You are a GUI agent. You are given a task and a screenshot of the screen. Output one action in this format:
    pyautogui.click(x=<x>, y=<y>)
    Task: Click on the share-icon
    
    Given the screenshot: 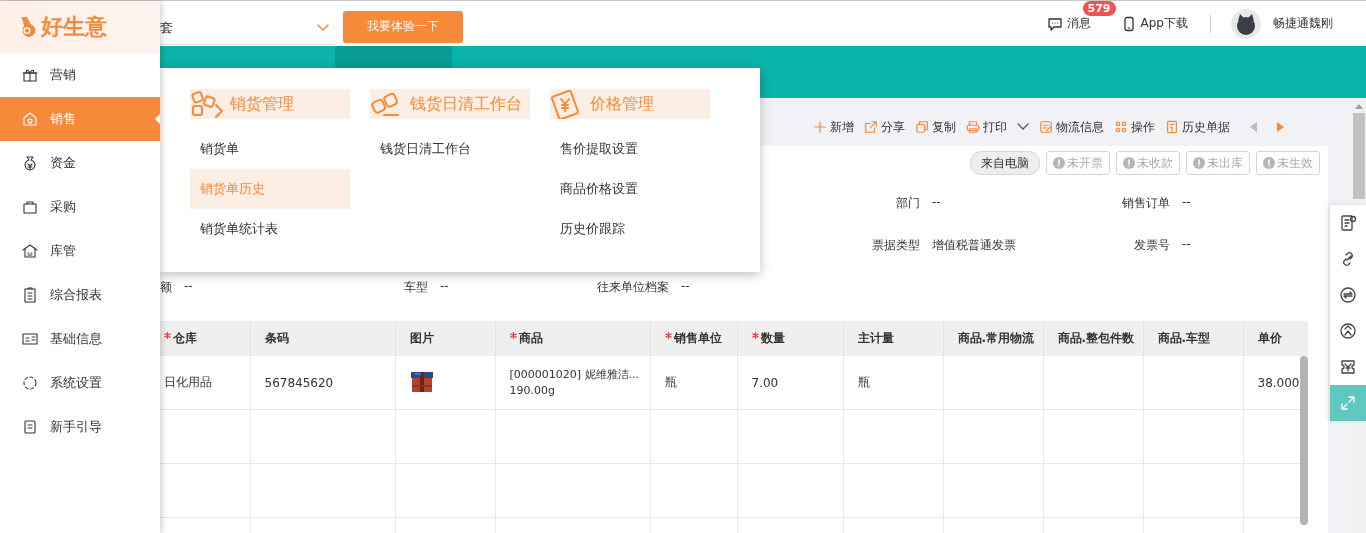 What is the action you would take?
    pyautogui.click(x=871, y=127)
    